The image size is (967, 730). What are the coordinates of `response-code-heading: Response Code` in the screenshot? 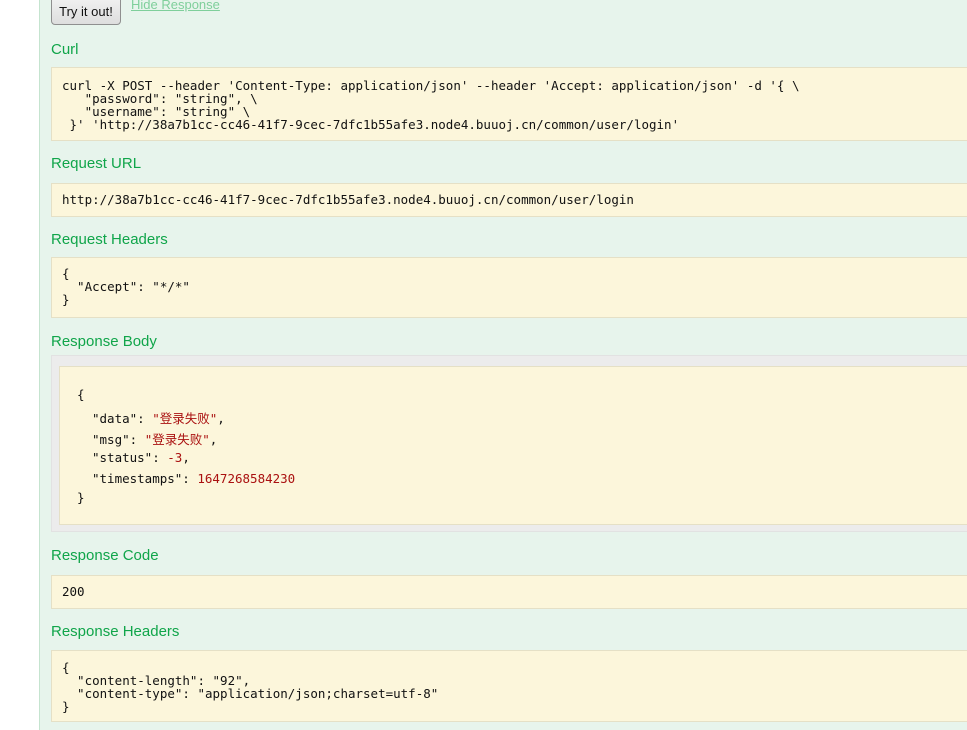 It's located at (105, 555).